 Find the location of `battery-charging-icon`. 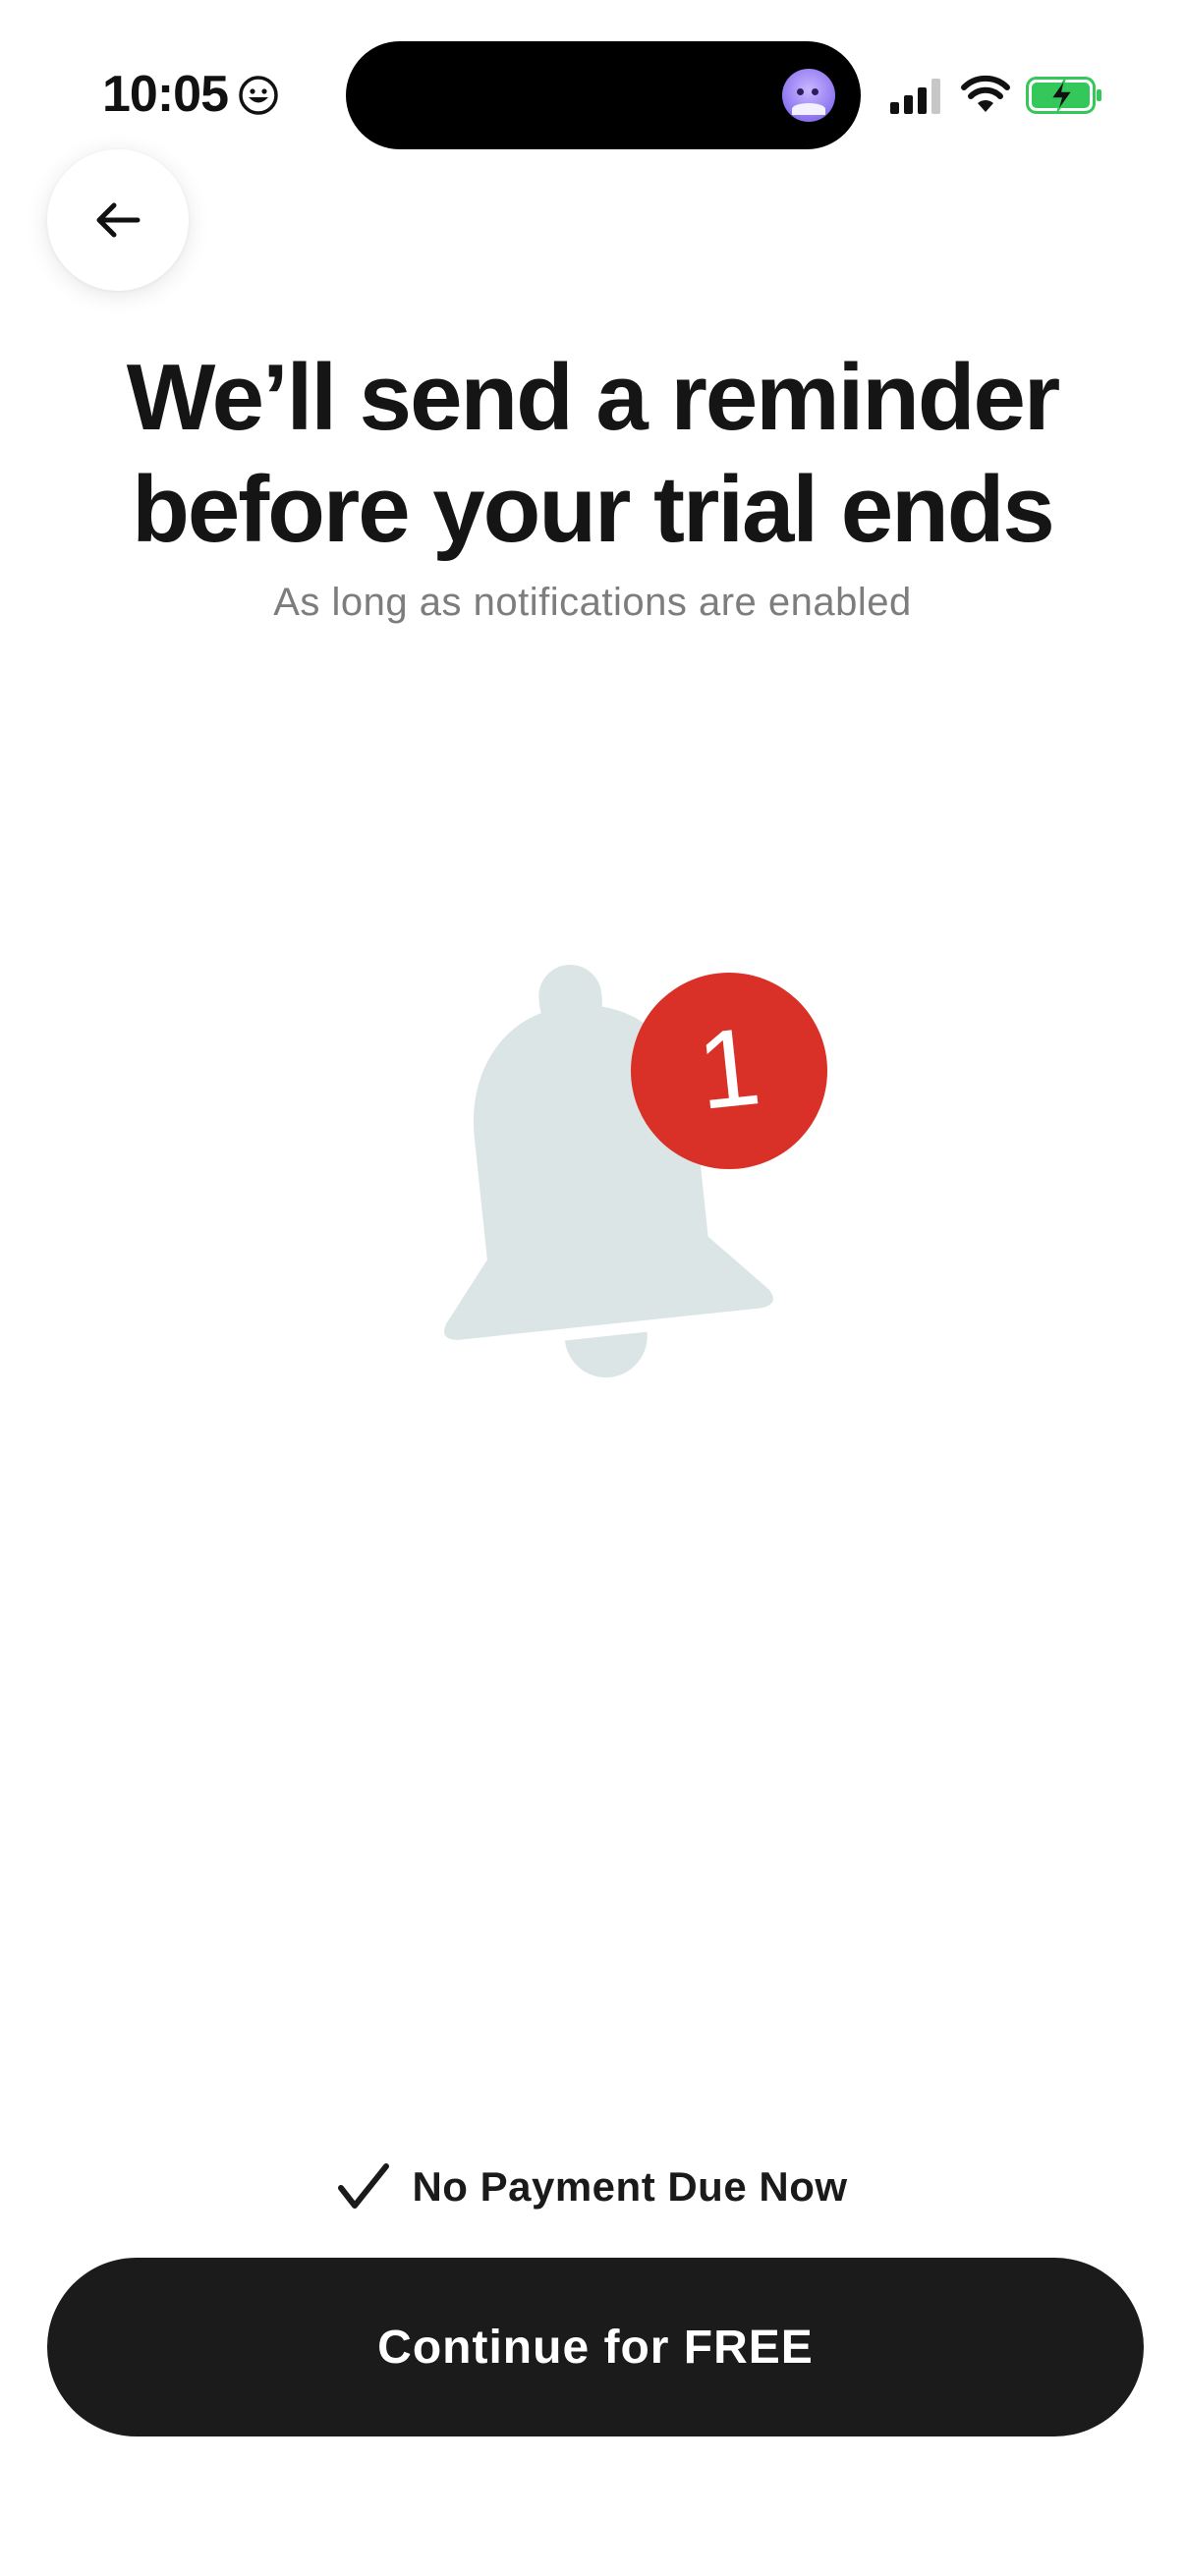

battery-charging-icon is located at coordinates (1064, 95).